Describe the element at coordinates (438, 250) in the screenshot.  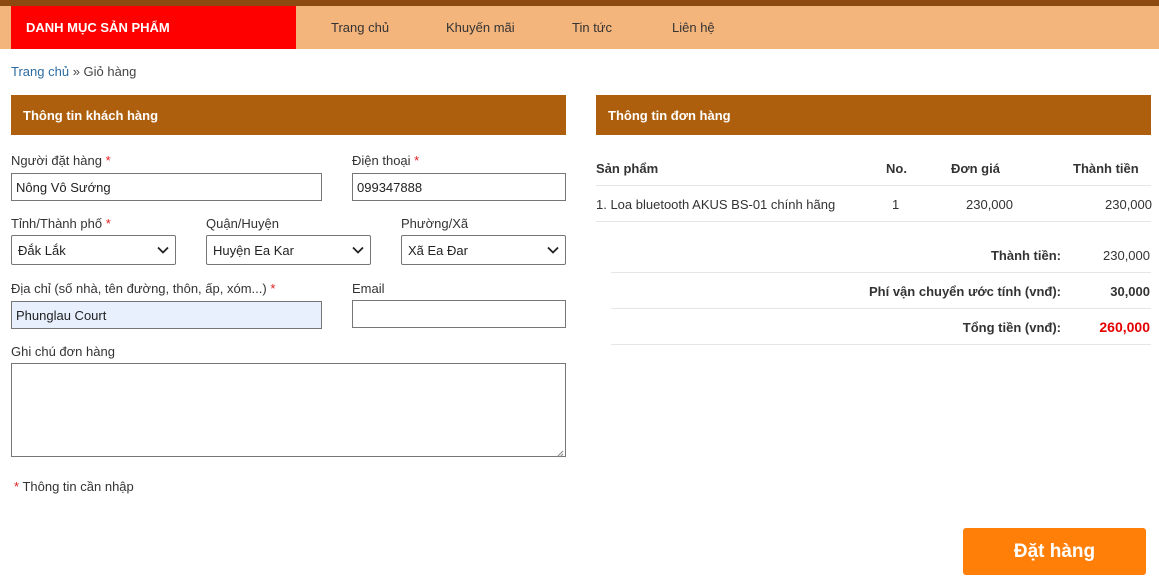
I see `ward-select-value: Xã Ea Đar` at that location.